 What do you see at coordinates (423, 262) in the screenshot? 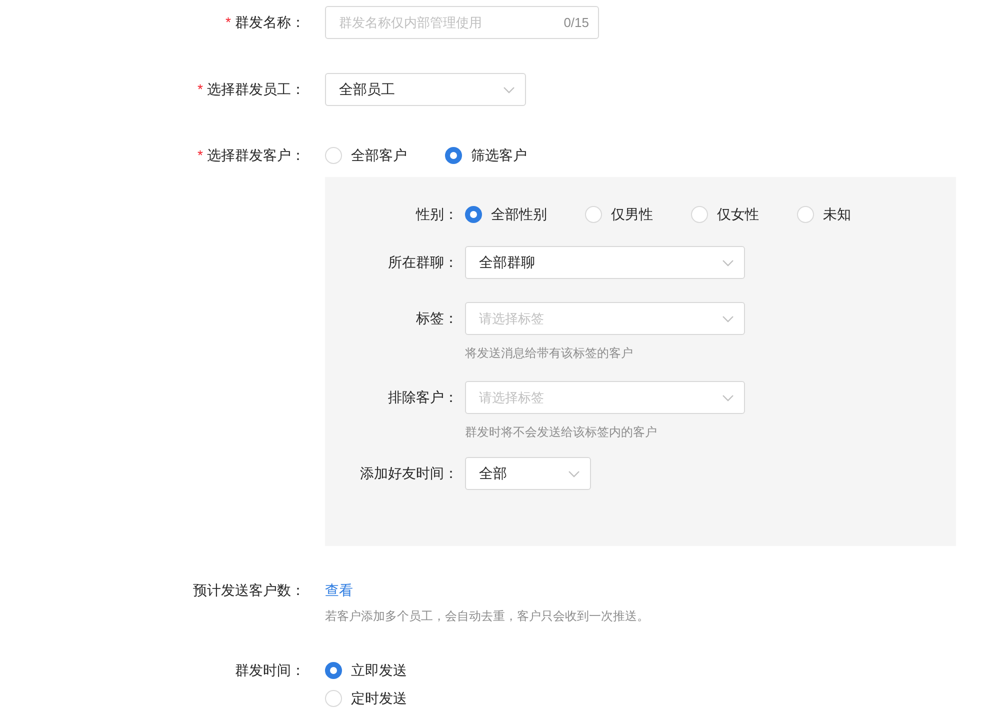
I see `field-label: 所在群聊：` at bounding box center [423, 262].